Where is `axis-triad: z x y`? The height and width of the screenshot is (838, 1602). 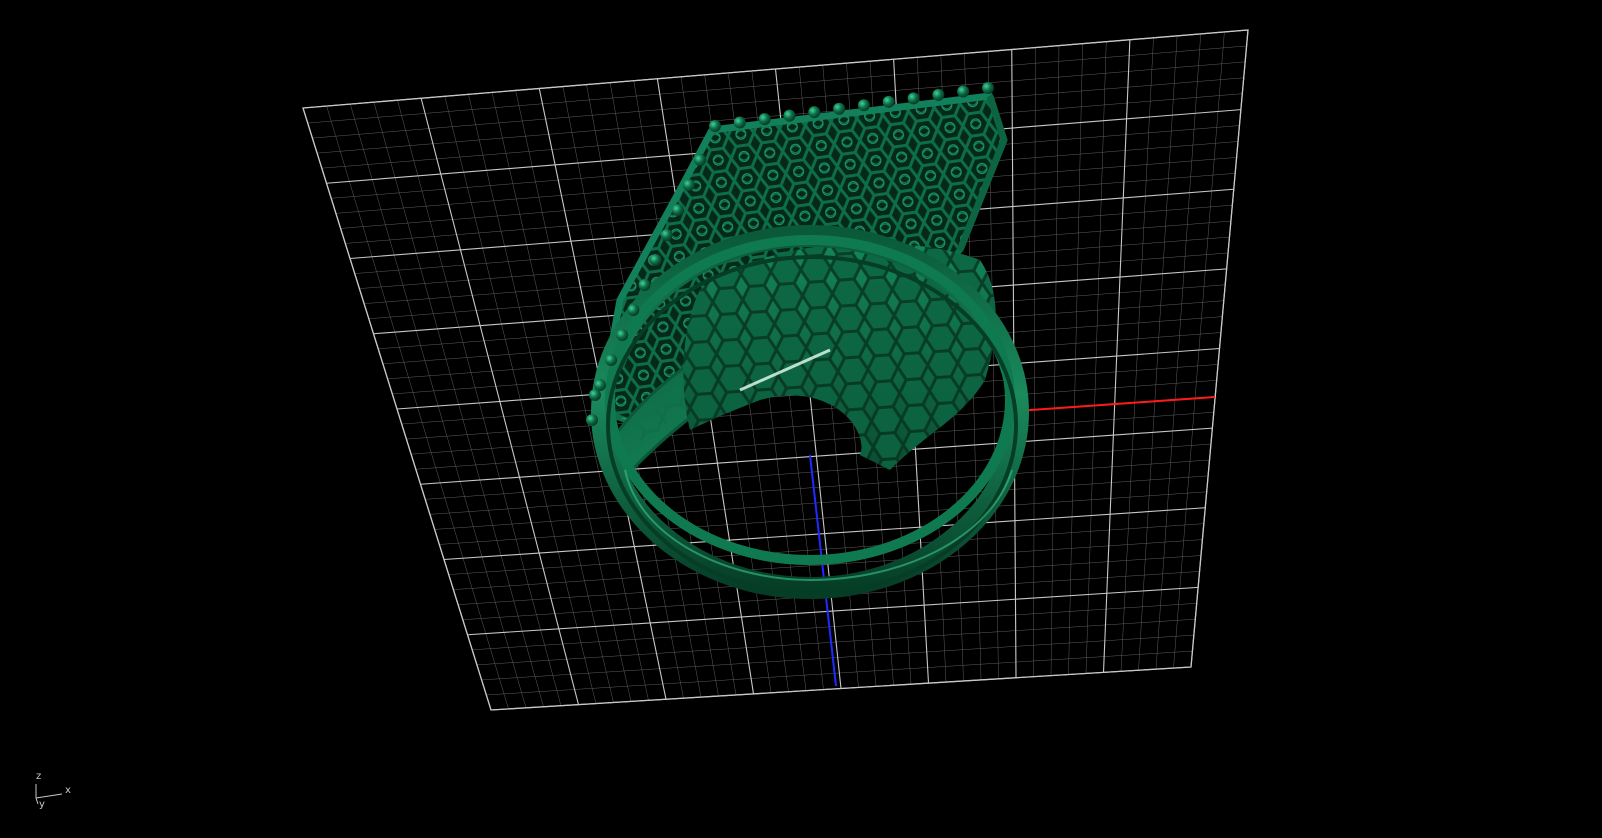 axis-triad: z x y is located at coordinates (60, 802).